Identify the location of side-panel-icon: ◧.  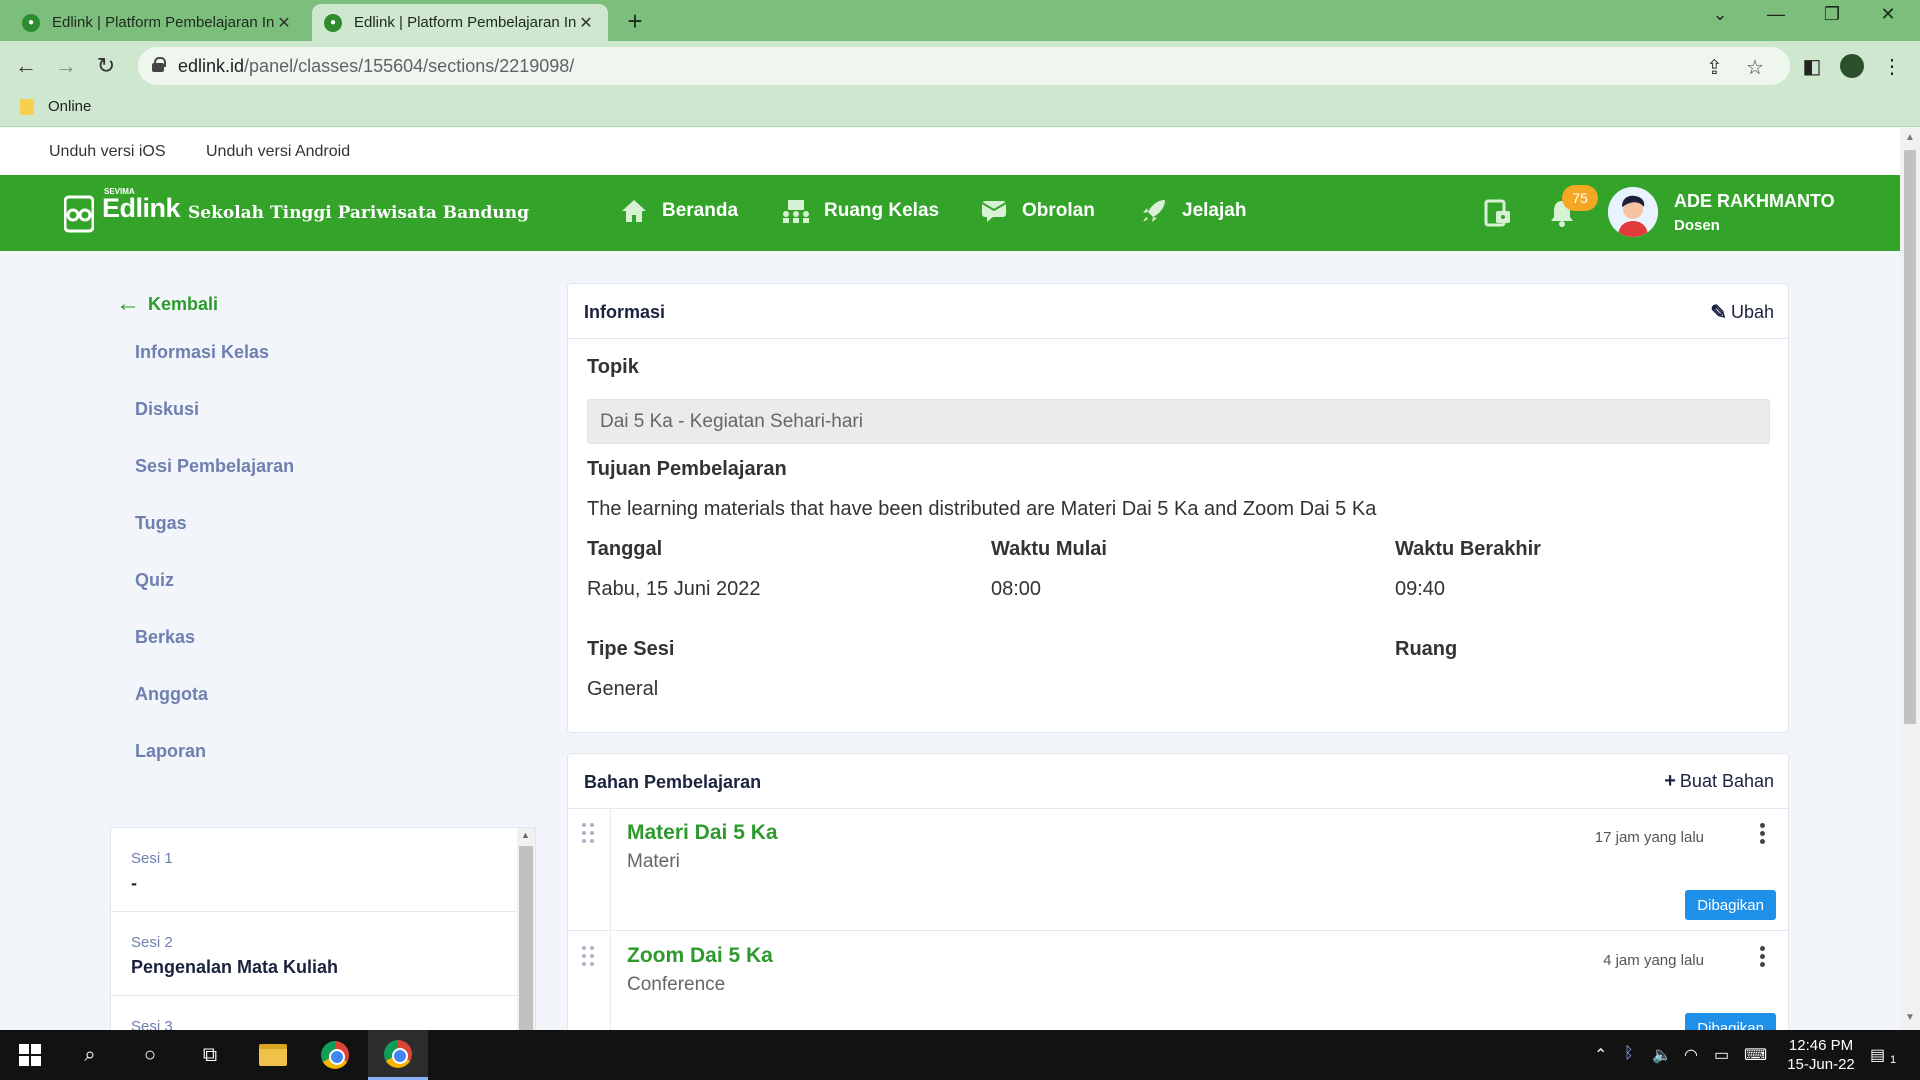
(1812, 66).